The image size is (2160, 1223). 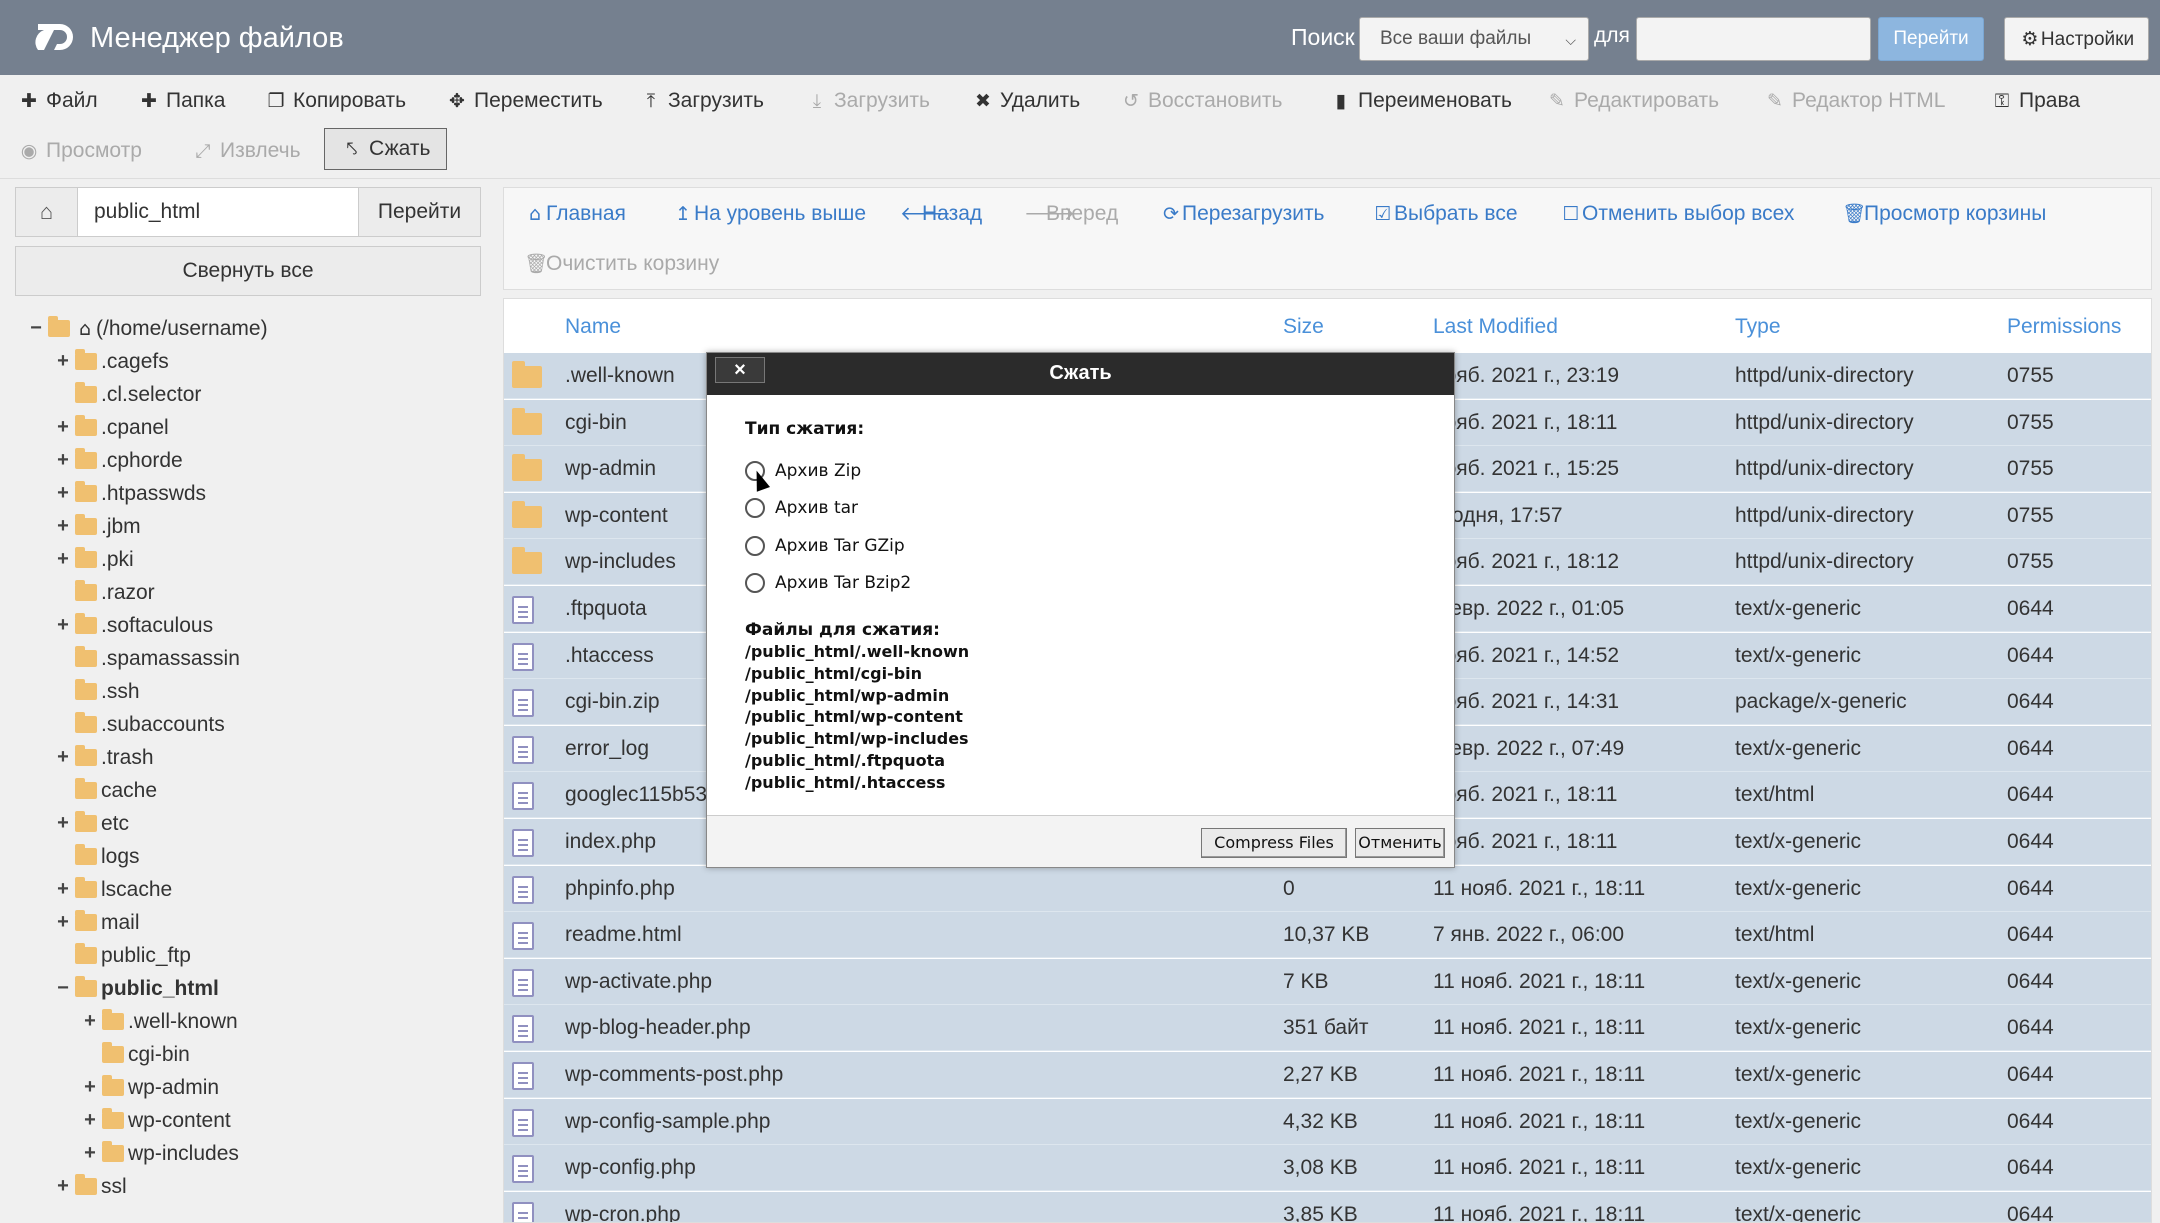 What do you see at coordinates (150, 1087) in the screenshot?
I see `tree-item: + wp-admin` at bounding box center [150, 1087].